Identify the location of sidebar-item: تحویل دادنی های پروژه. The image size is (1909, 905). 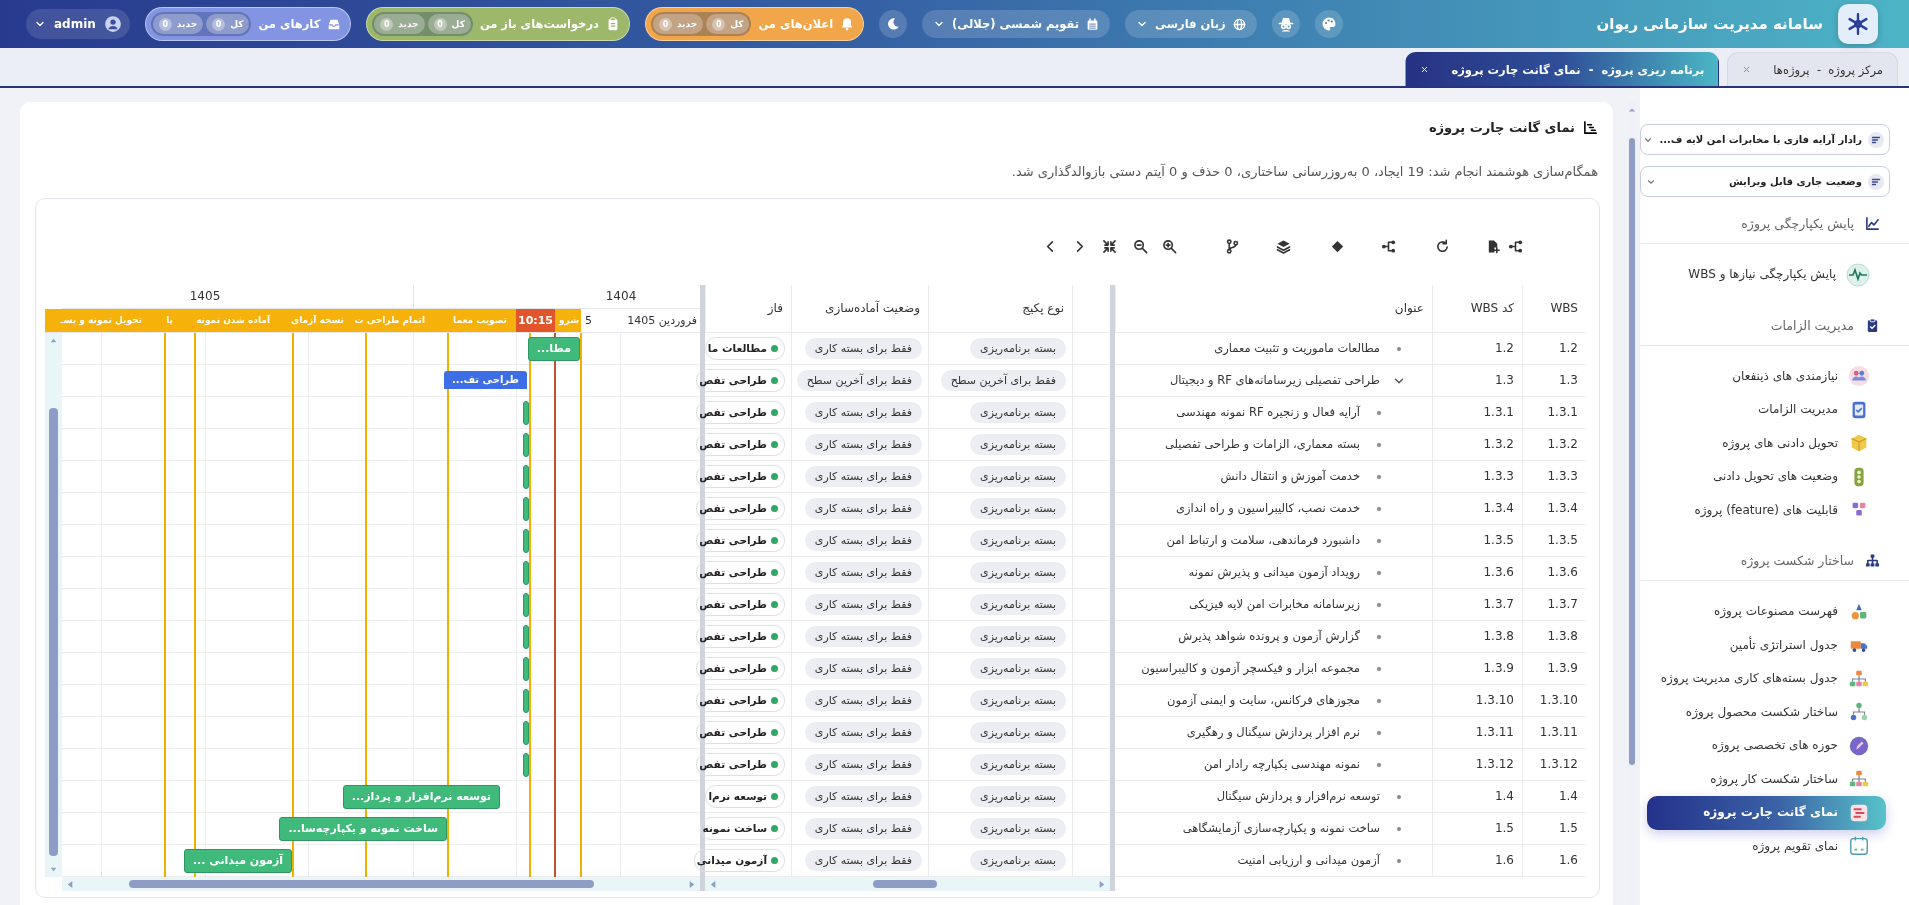
(1766, 443).